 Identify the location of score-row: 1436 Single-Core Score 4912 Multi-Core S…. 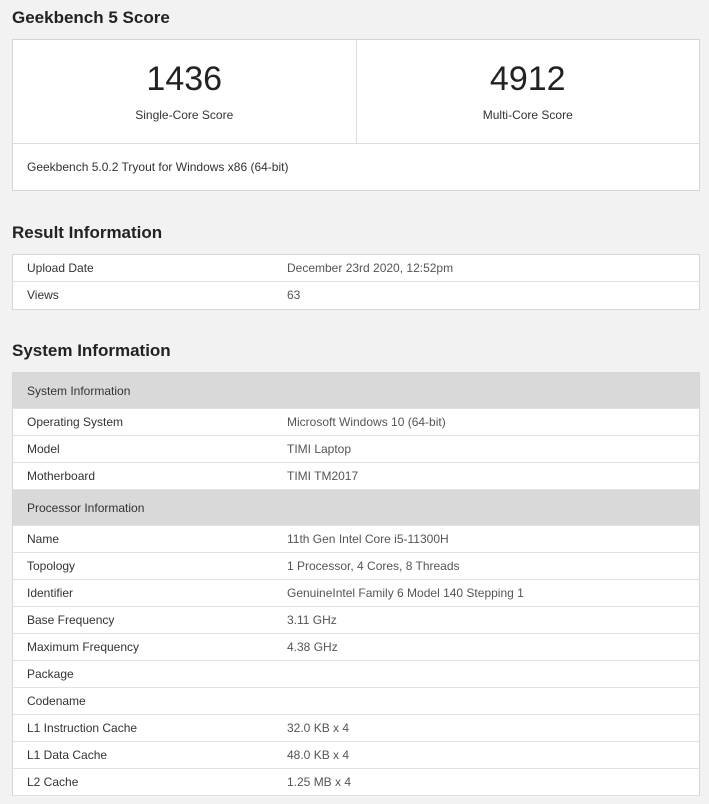
(356, 92).